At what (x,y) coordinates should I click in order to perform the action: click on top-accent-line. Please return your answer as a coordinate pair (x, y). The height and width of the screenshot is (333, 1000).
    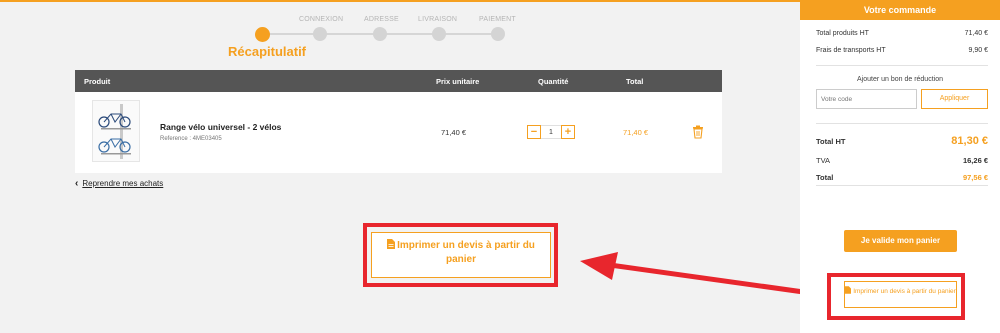
    Looking at the image, I should click on (400, 1).